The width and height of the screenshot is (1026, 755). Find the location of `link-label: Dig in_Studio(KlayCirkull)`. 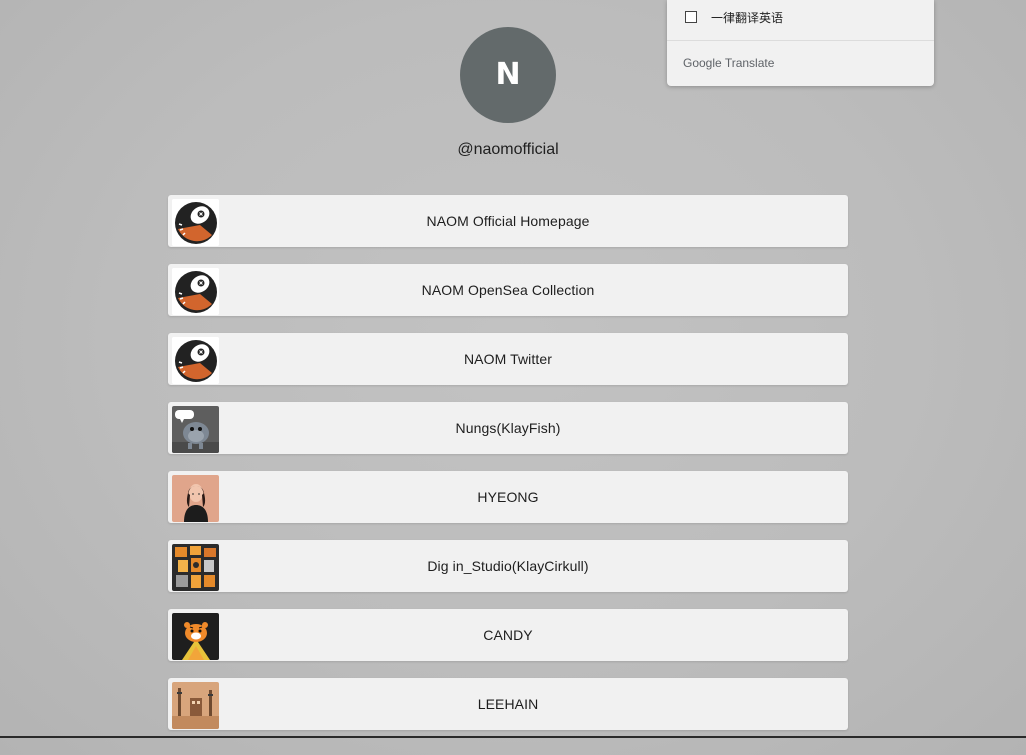

link-label: Dig in_Studio(KlayCirkull) is located at coordinates (508, 566).